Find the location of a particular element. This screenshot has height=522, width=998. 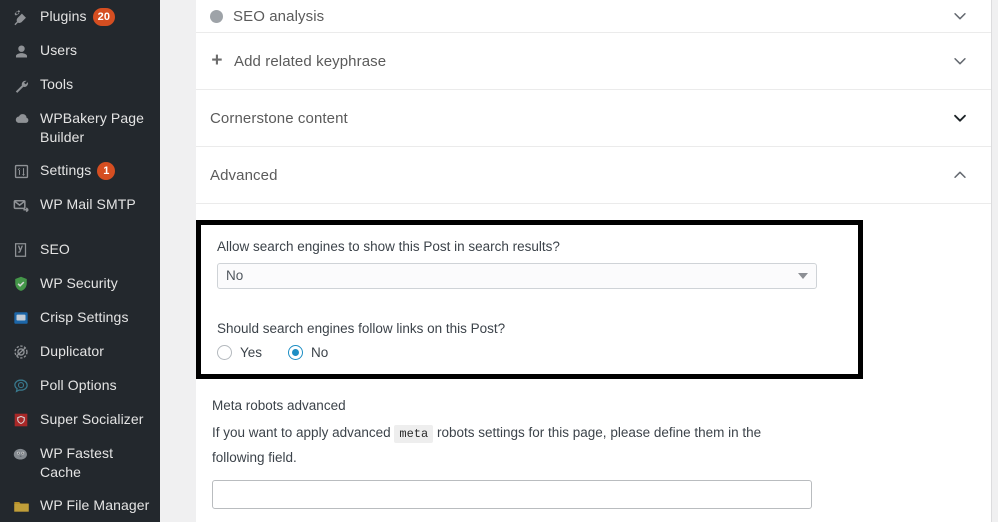

section-cornerstone-content: Cornerstone content is located at coordinates (593, 118).